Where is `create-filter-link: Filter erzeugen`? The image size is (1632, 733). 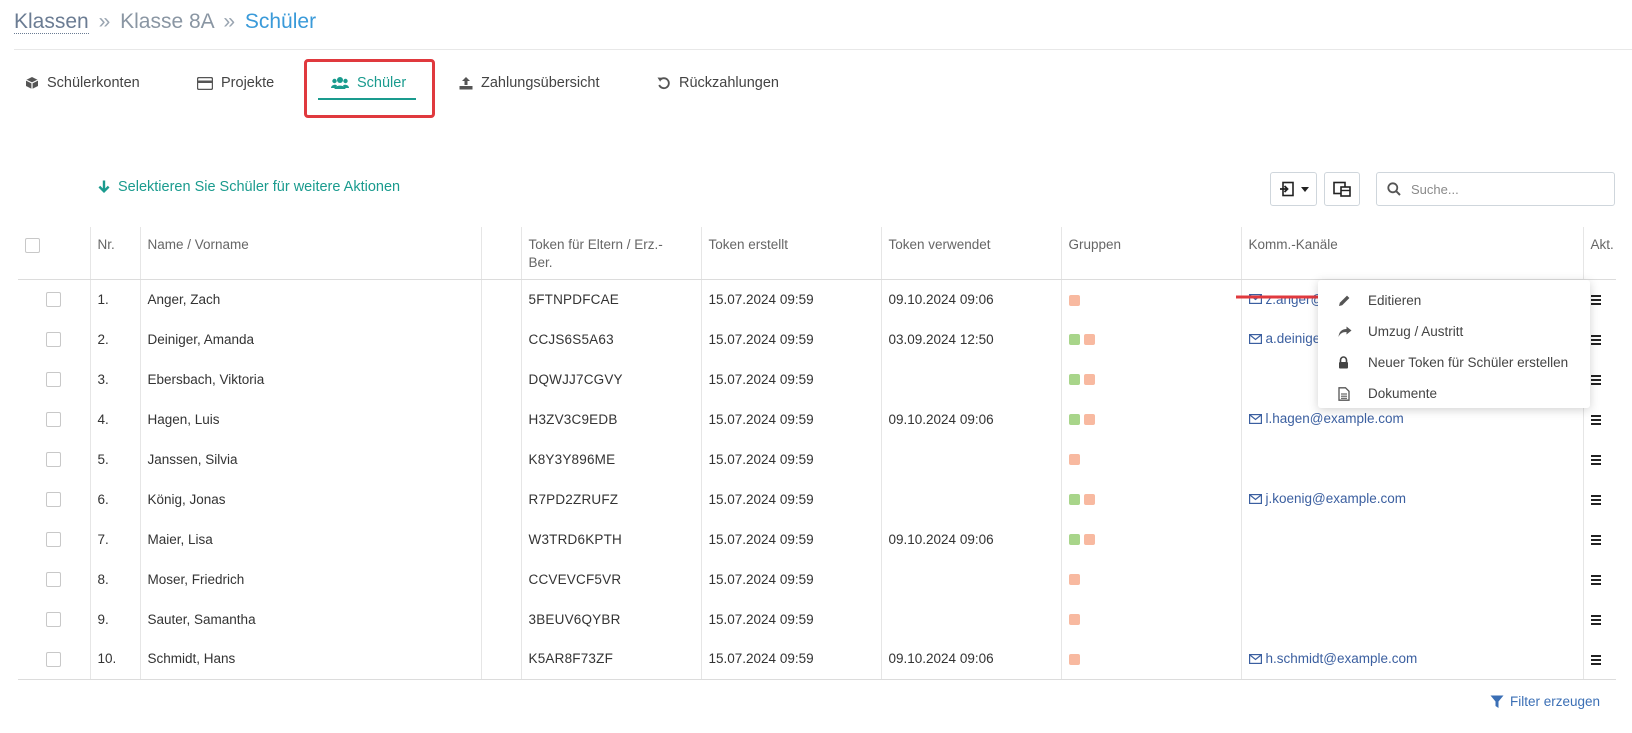
create-filter-link: Filter erzeugen is located at coordinates (1545, 701).